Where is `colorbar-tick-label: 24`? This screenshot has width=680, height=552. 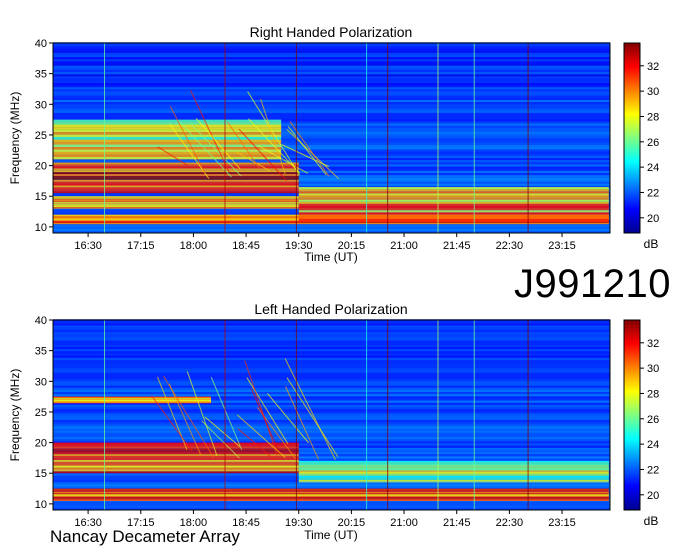
colorbar-tick-label: 24 is located at coordinates (653, 168).